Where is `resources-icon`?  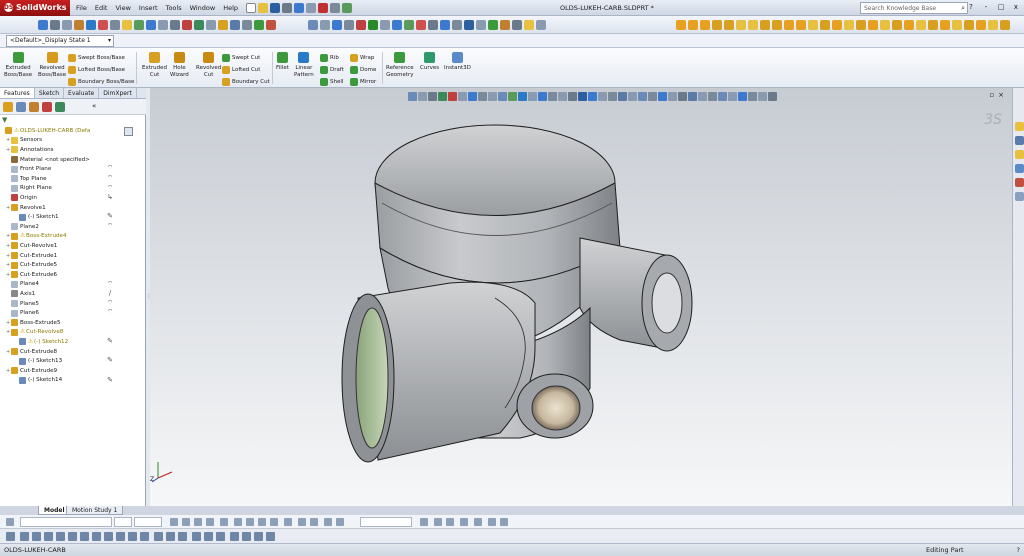
resources-icon is located at coordinates (1019, 126).